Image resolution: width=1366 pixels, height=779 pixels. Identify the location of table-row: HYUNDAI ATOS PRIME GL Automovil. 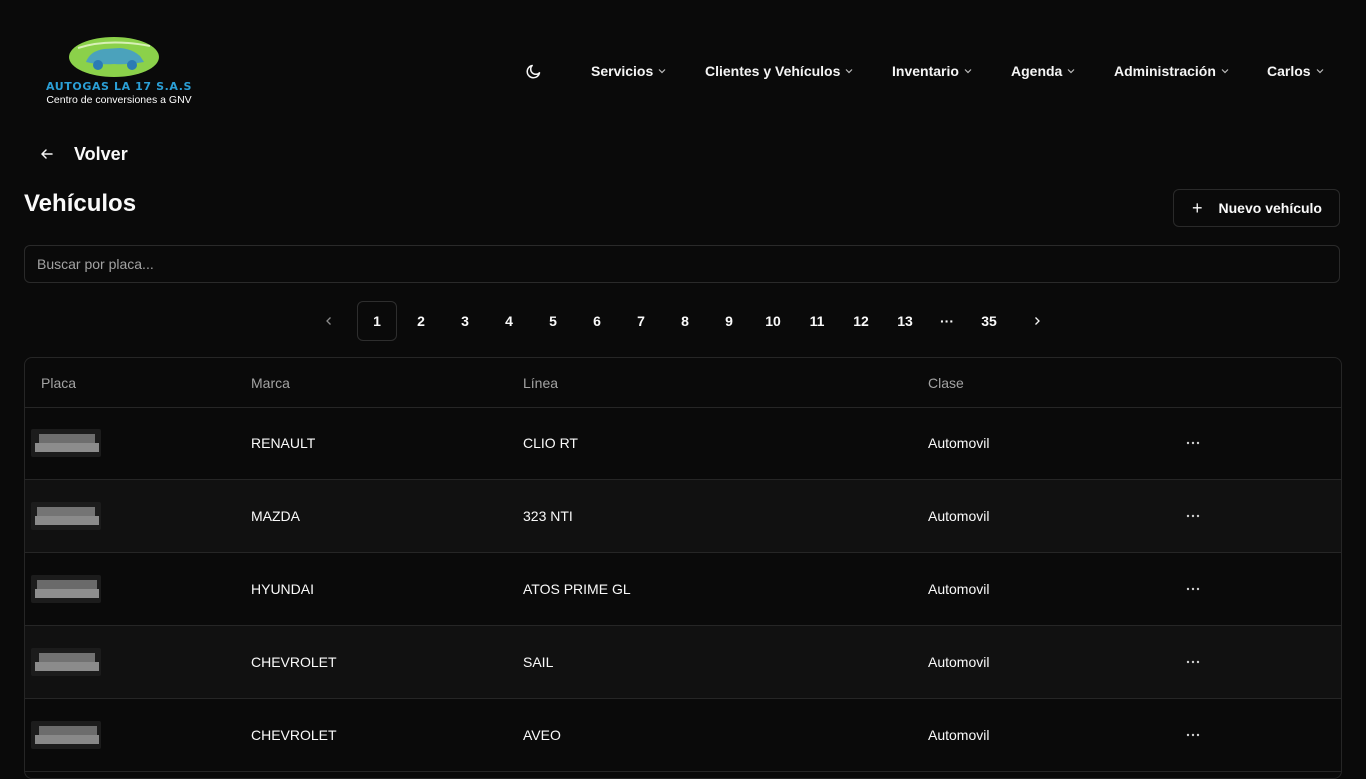
(683, 589).